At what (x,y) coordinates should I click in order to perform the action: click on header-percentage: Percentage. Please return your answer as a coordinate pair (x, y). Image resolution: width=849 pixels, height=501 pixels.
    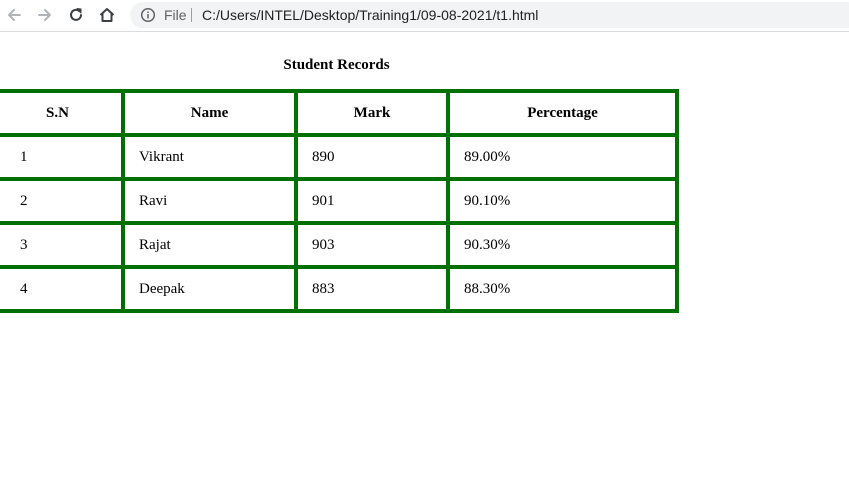
    Looking at the image, I should click on (562, 113).